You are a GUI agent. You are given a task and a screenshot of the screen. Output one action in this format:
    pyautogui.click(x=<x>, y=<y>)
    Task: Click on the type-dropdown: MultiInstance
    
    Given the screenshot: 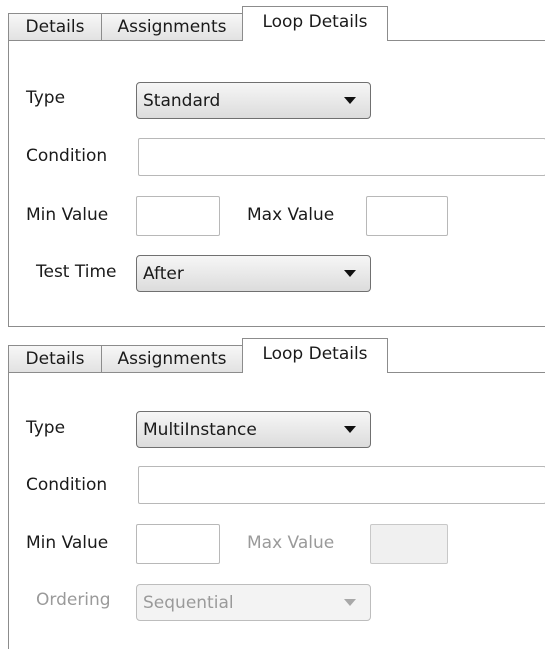 What is the action you would take?
    pyautogui.click(x=253, y=429)
    